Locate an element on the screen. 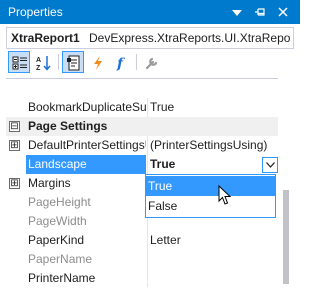  panel-title: Properties is located at coordinates (35, 12).